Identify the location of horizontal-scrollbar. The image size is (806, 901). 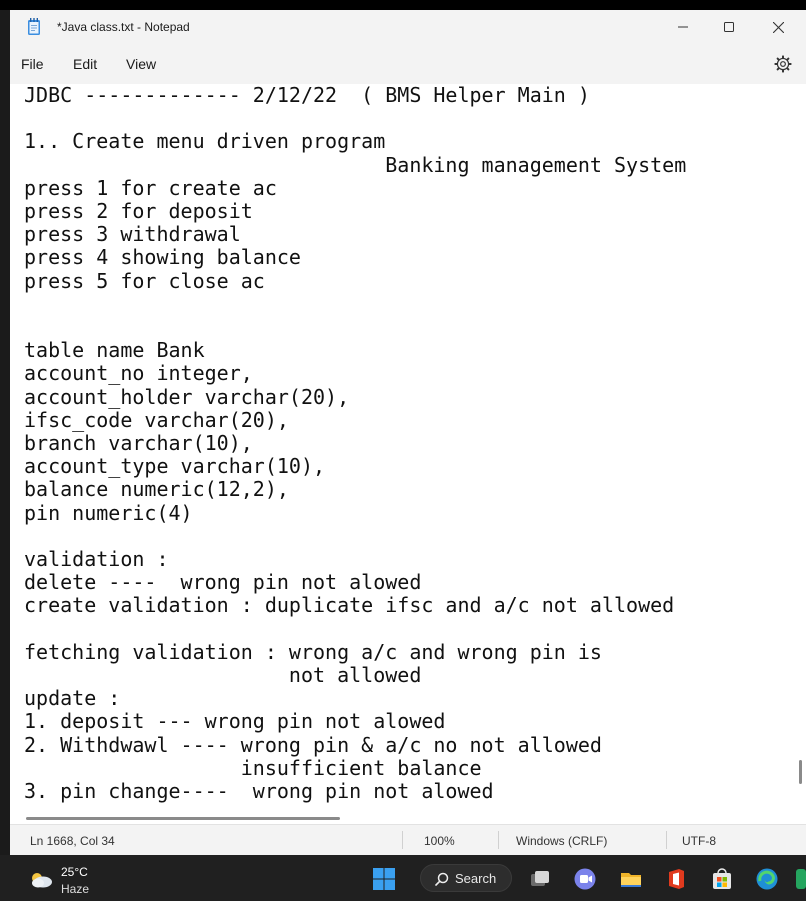
(402, 819).